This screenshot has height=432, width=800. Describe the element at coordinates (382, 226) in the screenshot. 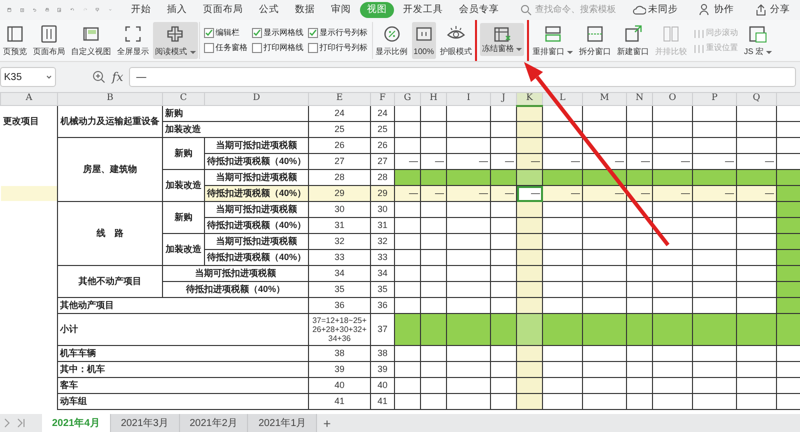

I see `table-cell: 31` at that location.